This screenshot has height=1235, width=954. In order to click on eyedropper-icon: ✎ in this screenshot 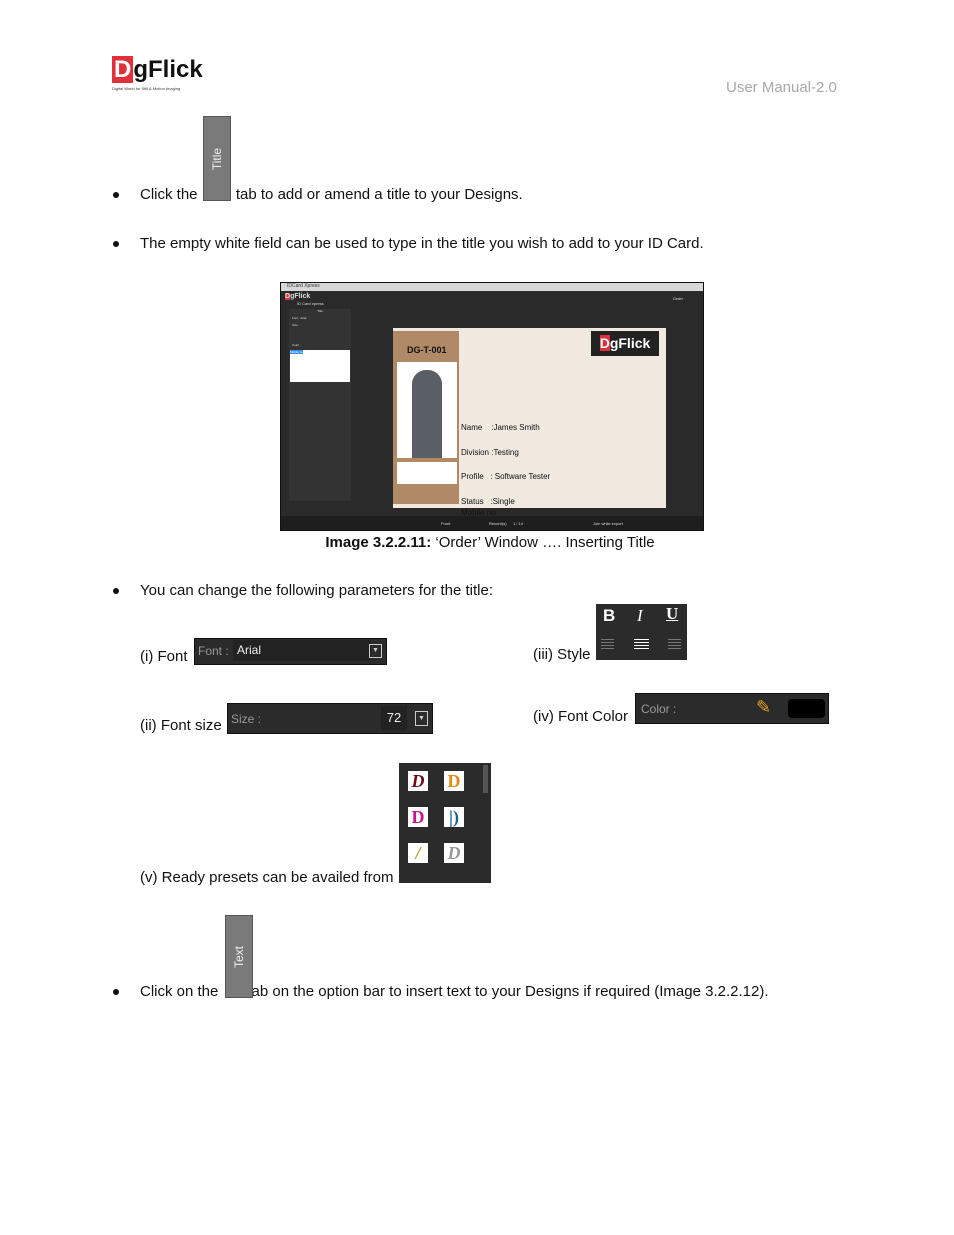, I will do `click(763, 707)`.